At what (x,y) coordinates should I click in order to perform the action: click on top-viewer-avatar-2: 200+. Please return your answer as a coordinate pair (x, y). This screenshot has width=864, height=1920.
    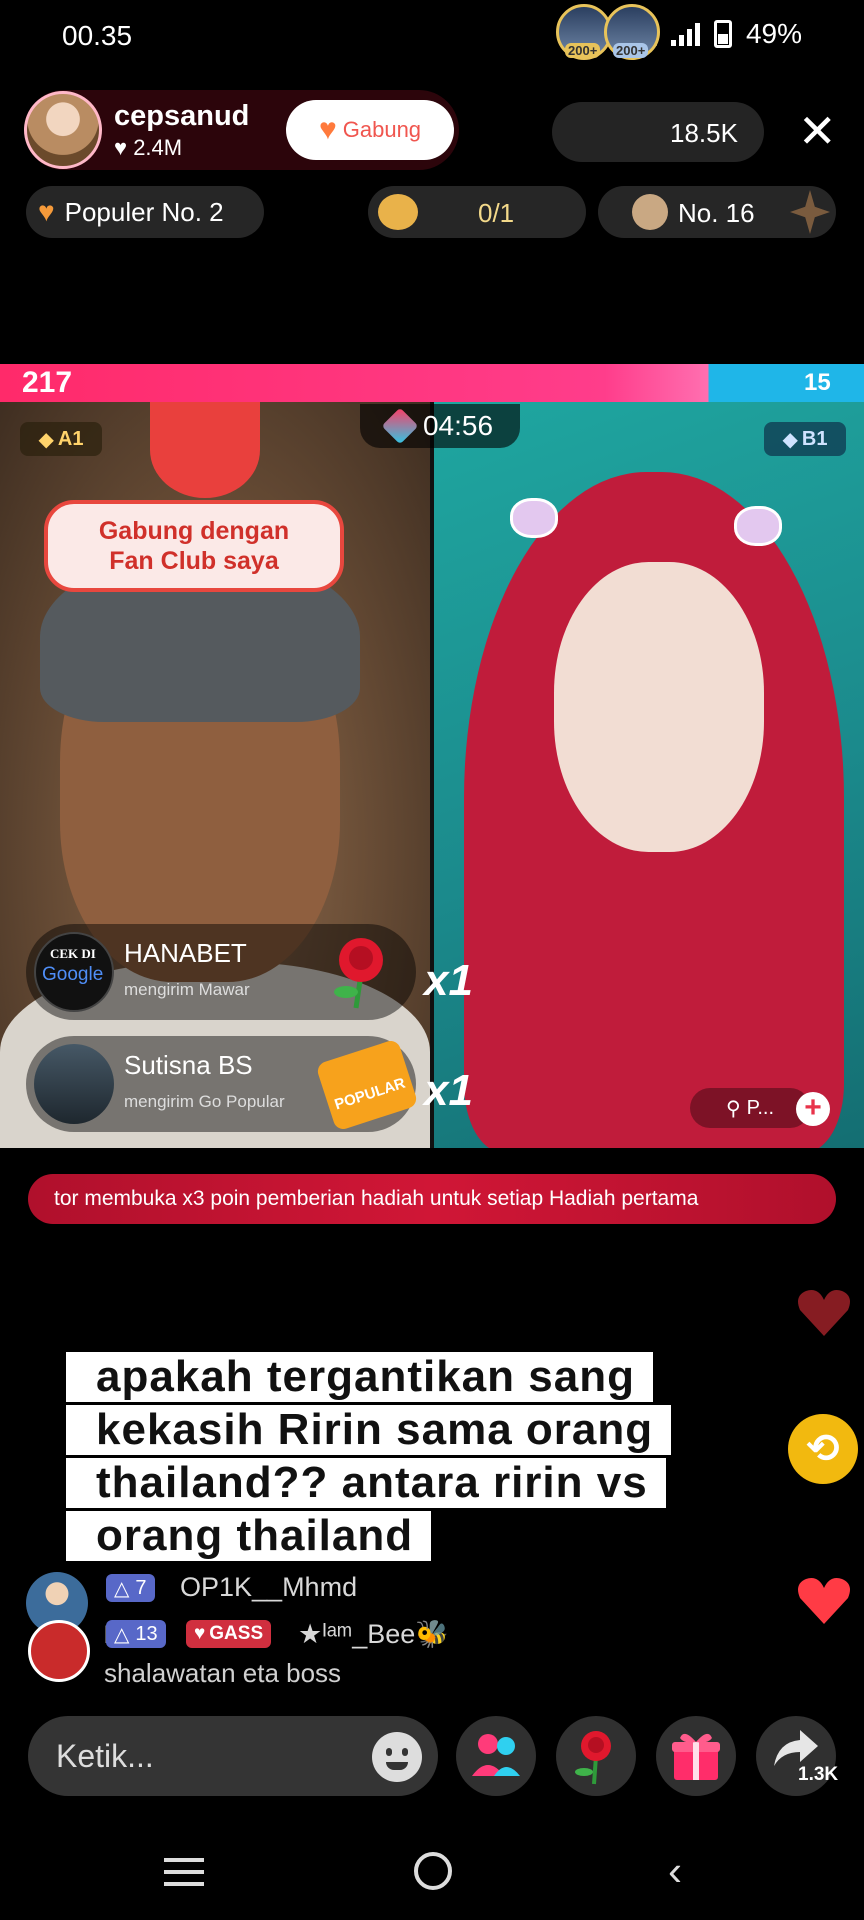
    Looking at the image, I should click on (632, 32).